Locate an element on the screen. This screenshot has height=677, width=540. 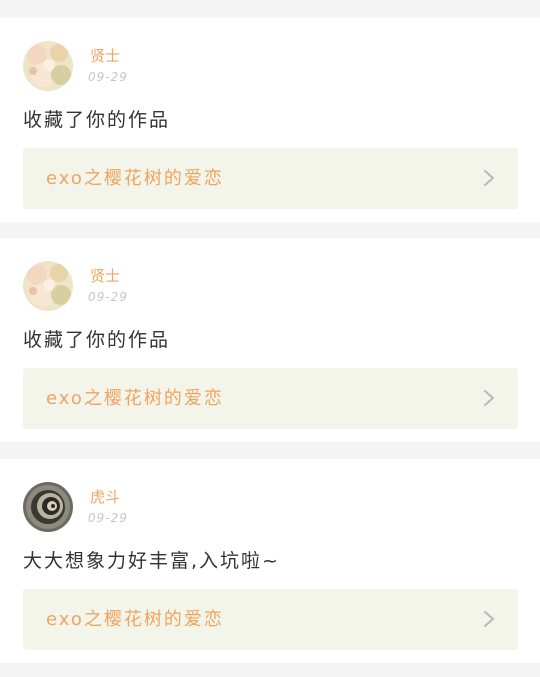
swirl-photo-avatar-icon is located at coordinates (48, 507).